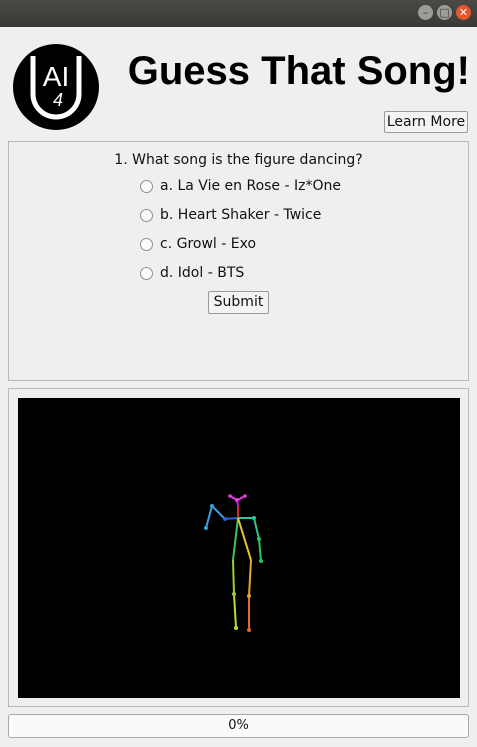 This screenshot has height=747, width=477. Describe the element at coordinates (244, 539) in the screenshot. I see `right-torso-line` at that location.